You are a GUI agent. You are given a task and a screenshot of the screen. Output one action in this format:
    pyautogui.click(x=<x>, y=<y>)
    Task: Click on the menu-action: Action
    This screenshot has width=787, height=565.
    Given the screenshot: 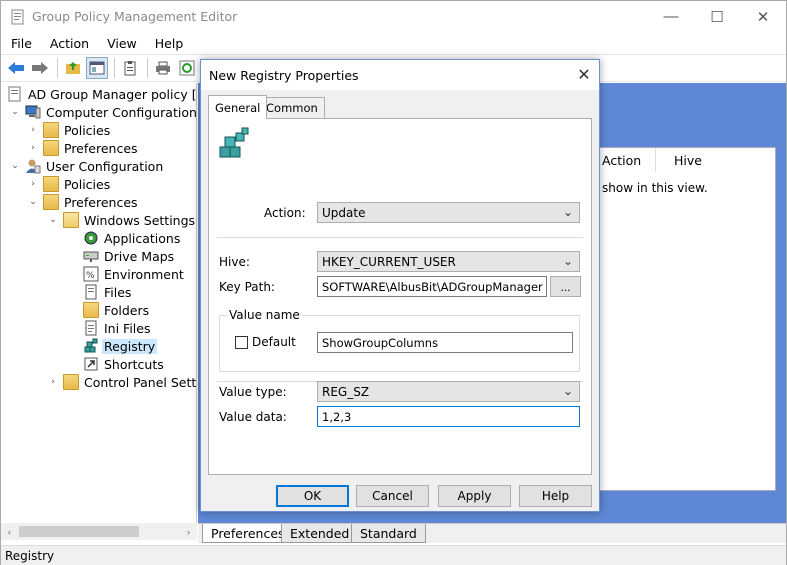 What is the action you would take?
    pyautogui.click(x=68, y=43)
    